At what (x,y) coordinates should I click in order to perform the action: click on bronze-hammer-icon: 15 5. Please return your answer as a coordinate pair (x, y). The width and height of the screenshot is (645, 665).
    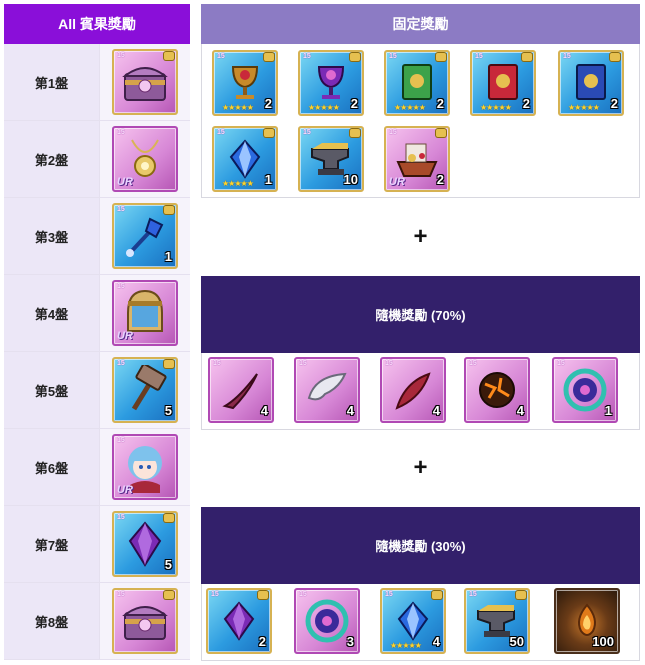
    Looking at the image, I should click on (145, 390).